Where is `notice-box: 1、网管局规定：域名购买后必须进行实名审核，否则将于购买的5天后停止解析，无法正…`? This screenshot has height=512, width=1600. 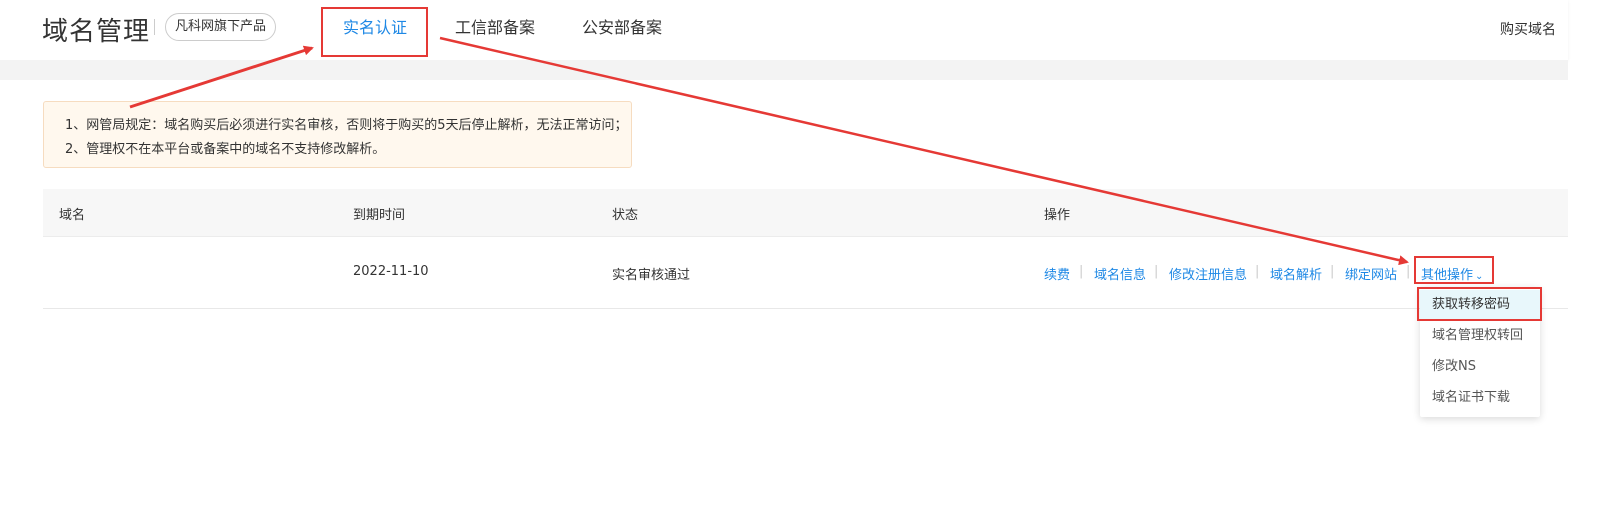 notice-box: 1、网管局规定：域名购买后必须进行实名审核，否则将于购买的5天后停止解析，无法正… is located at coordinates (337, 134).